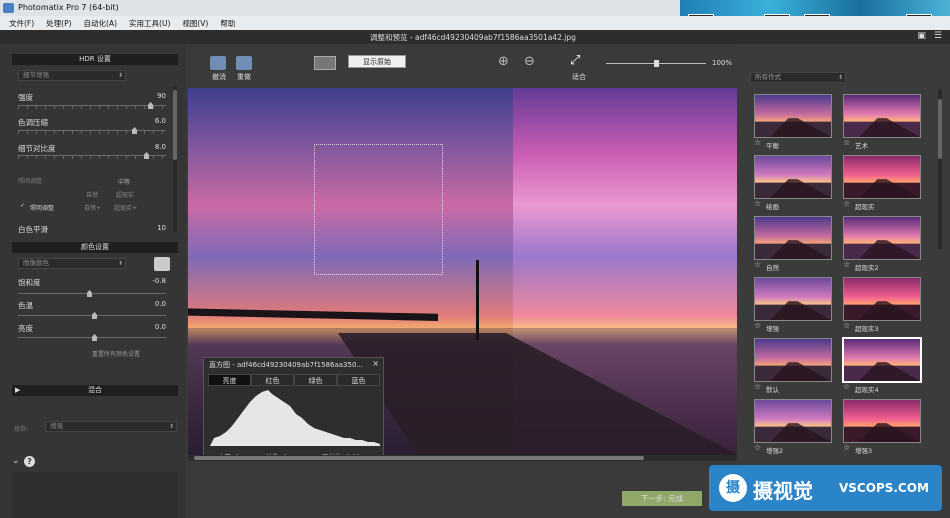 The image size is (950, 518). Describe the element at coordinates (503, 61) in the screenshot. I see `zoom-in-icon: ⊕` at that location.